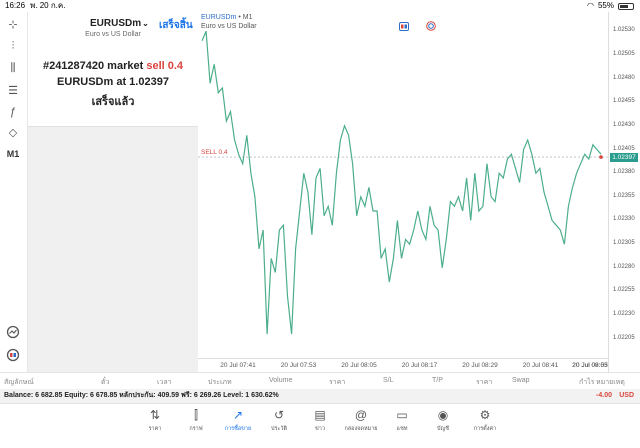  Describe the element at coordinates (402, 429) in the screenshot. I see `nav-chat-label: แชท` at that location.